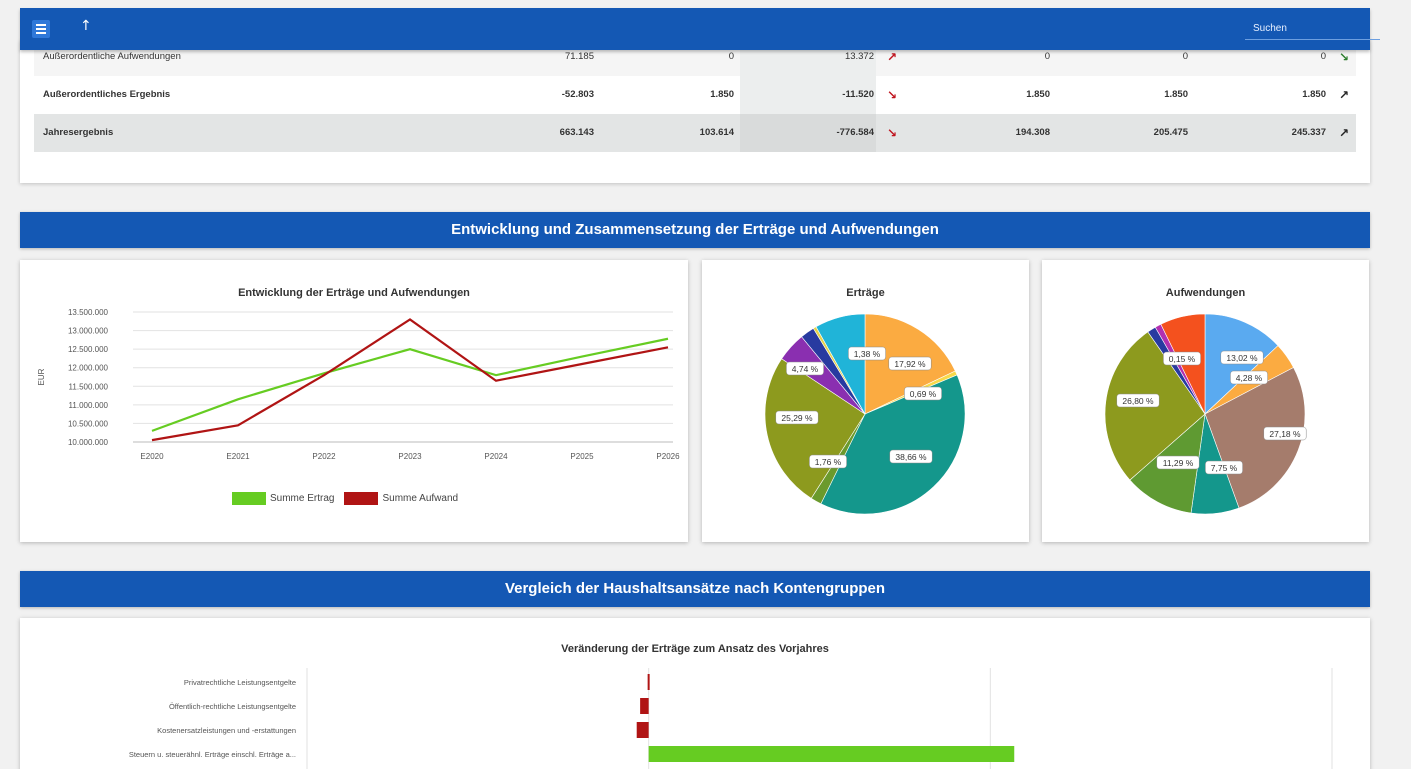 The image size is (1411, 769). Describe the element at coordinates (238, 456) in the screenshot. I see `x-tick-label: E2021` at that location.